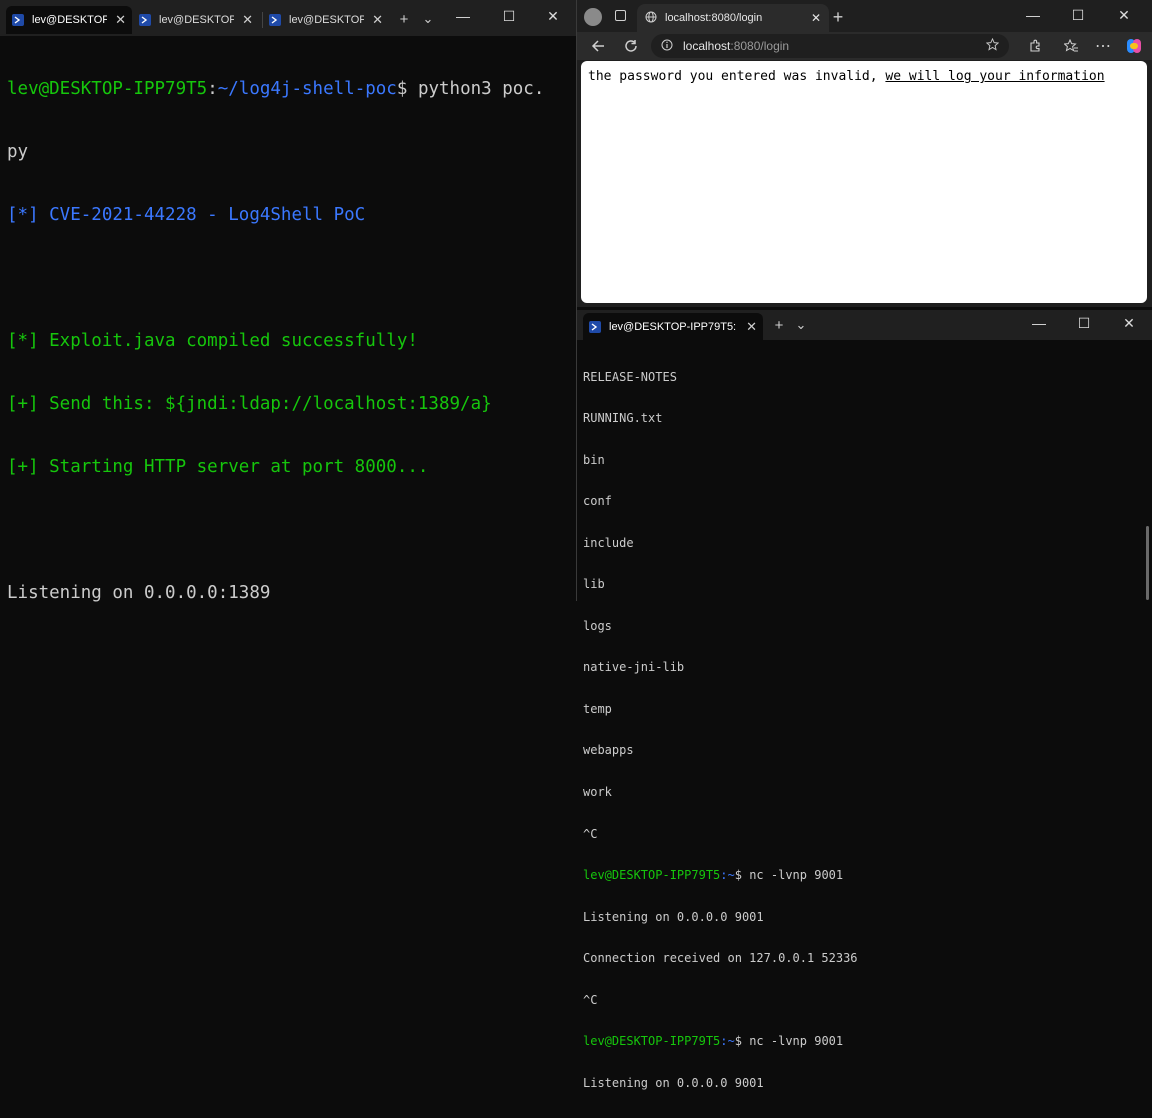 This screenshot has height=1118, width=1152. I want to click on listing-line: logs, so click(597, 625).